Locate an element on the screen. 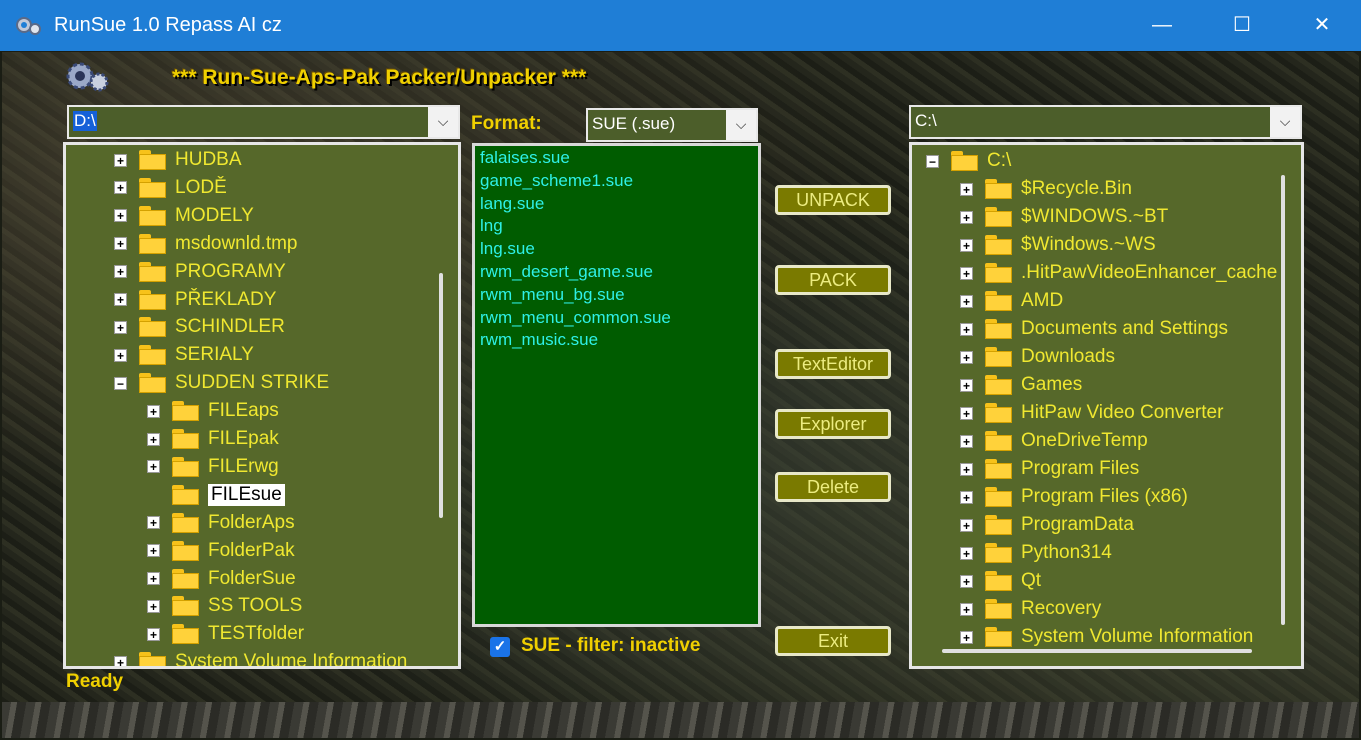 Image resolution: width=1361 pixels, height=740 pixels. tree-item: + $Windows.~WS is located at coordinates (1058, 245).